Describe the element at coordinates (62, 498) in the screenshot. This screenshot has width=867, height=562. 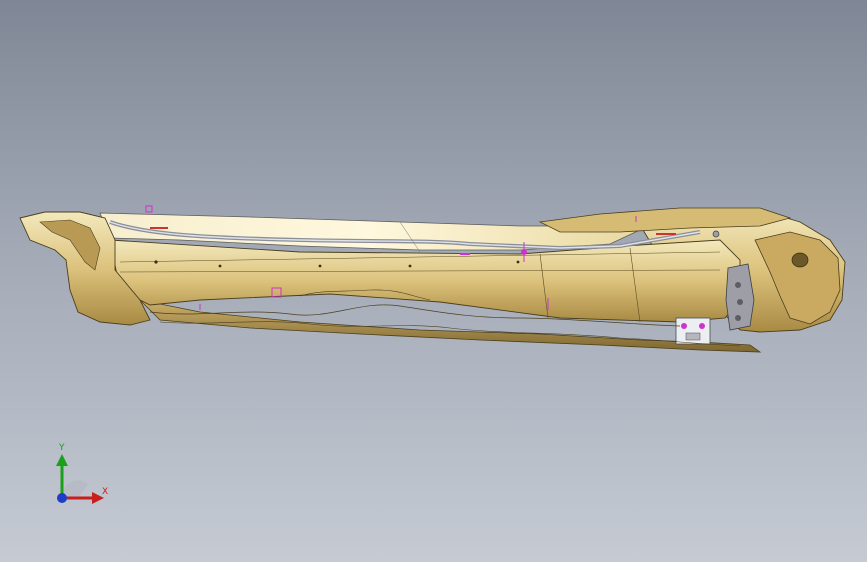
I see `z-axis-icon` at that location.